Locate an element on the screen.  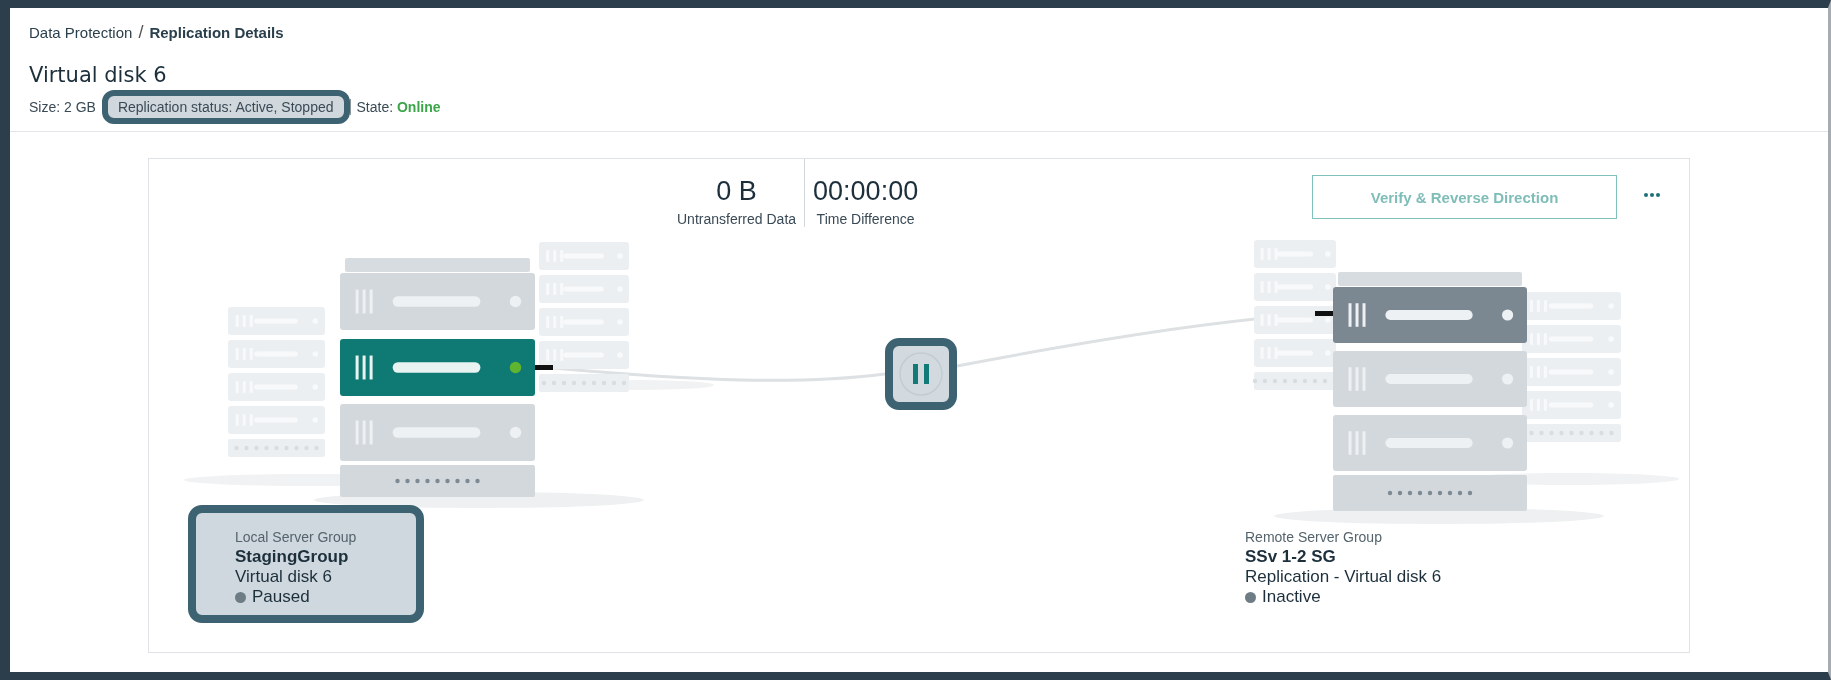
more-icon is located at coordinates (1652, 195).